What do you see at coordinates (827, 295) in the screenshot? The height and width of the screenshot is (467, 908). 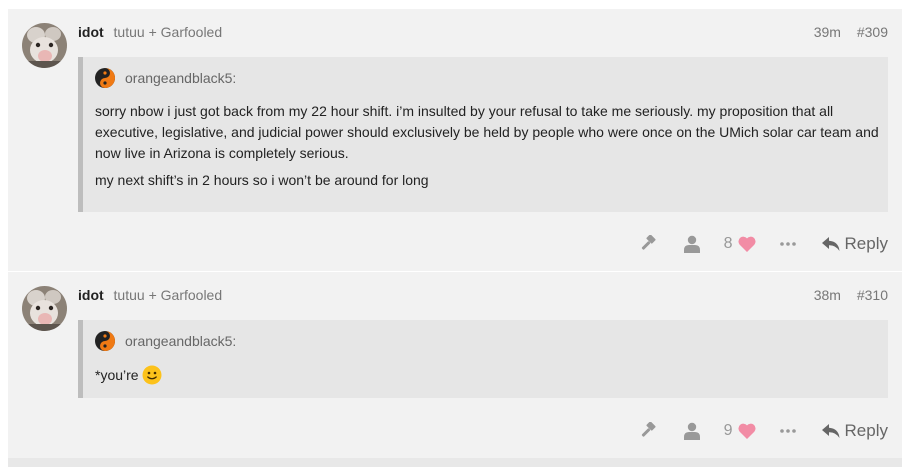 I see `post-time: 38m` at bounding box center [827, 295].